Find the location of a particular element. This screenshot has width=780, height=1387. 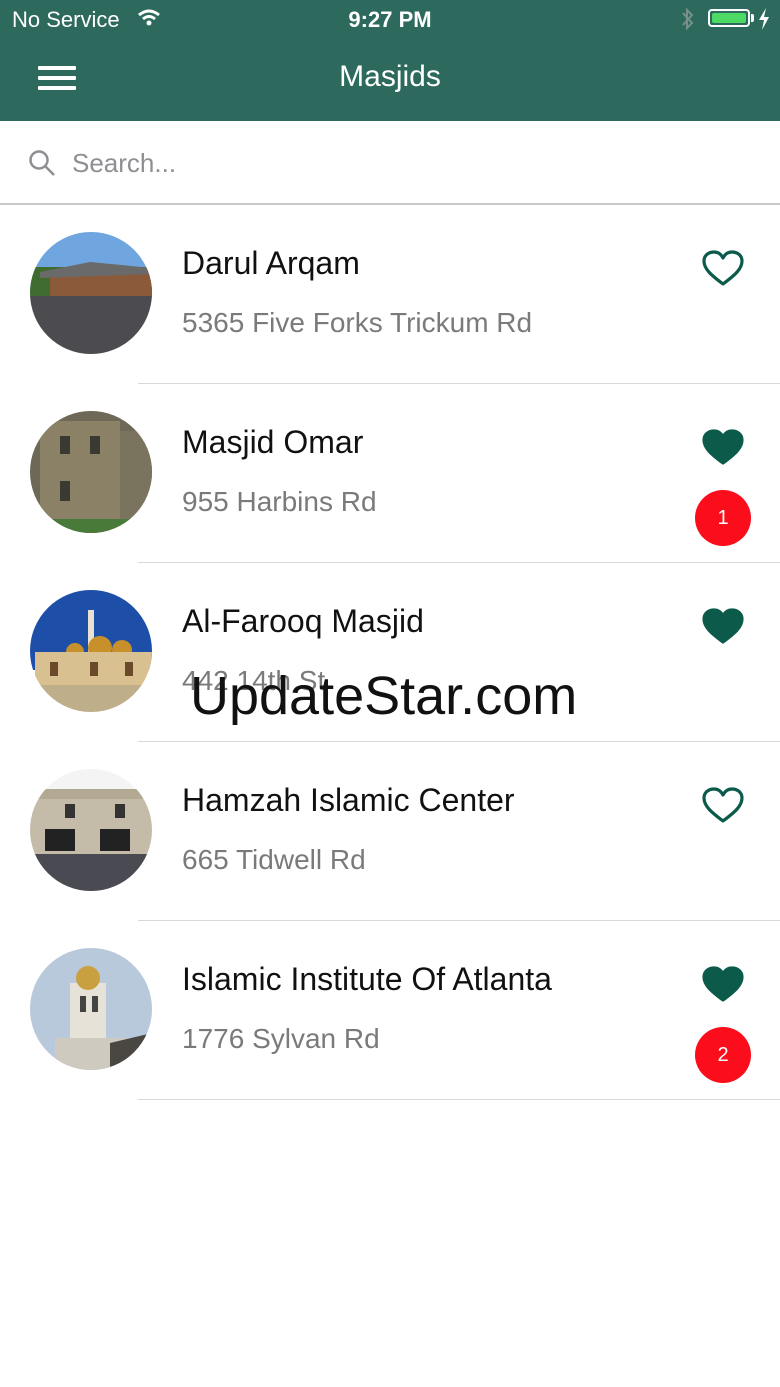

masjid-row: Darul Arqam 5365 Five Forks Trickum Rd is located at coordinates (390, 294).